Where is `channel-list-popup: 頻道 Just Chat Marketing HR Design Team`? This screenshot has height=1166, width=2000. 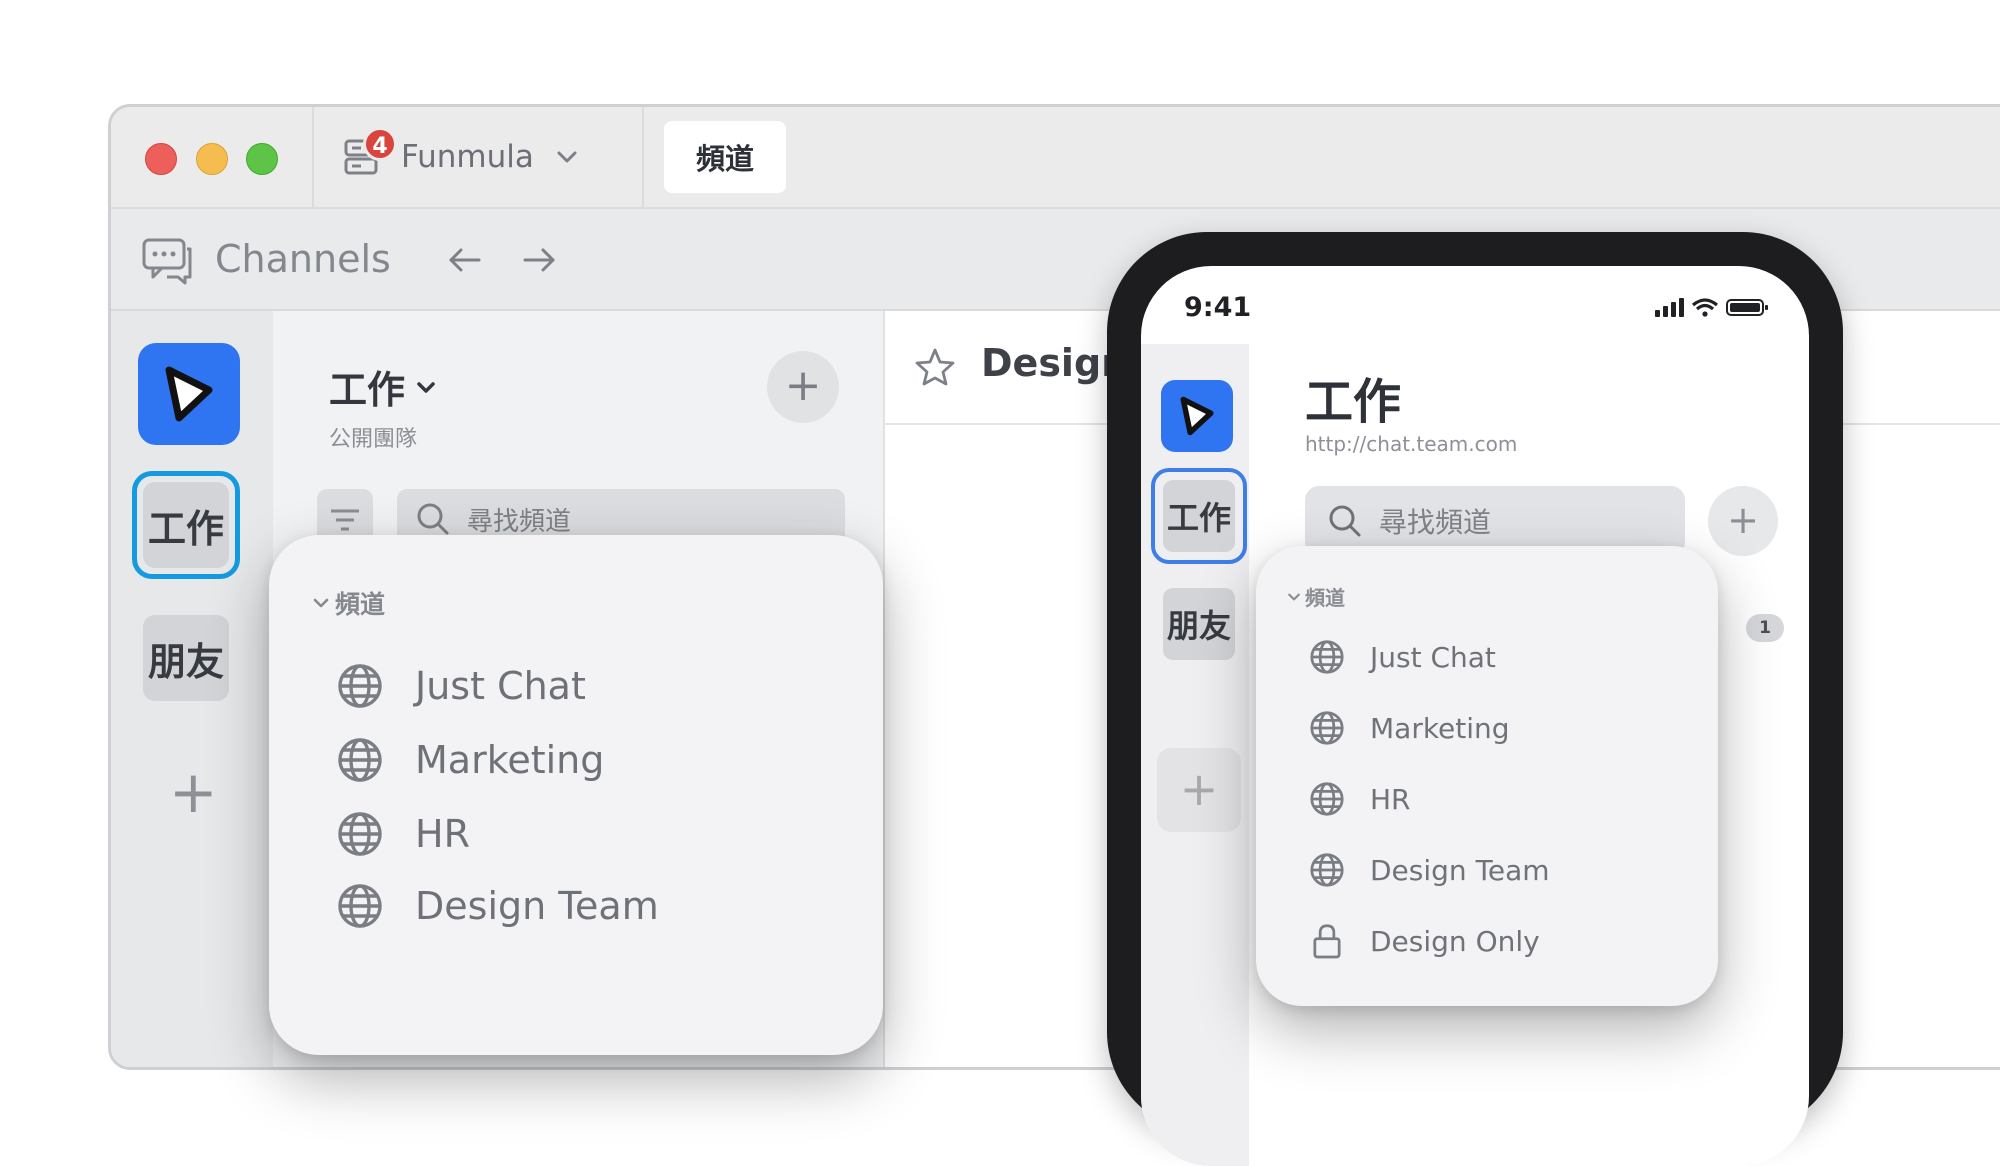
channel-list-popup: 頻道 Just Chat Marketing HR Design Team is located at coordinates (576, 795).